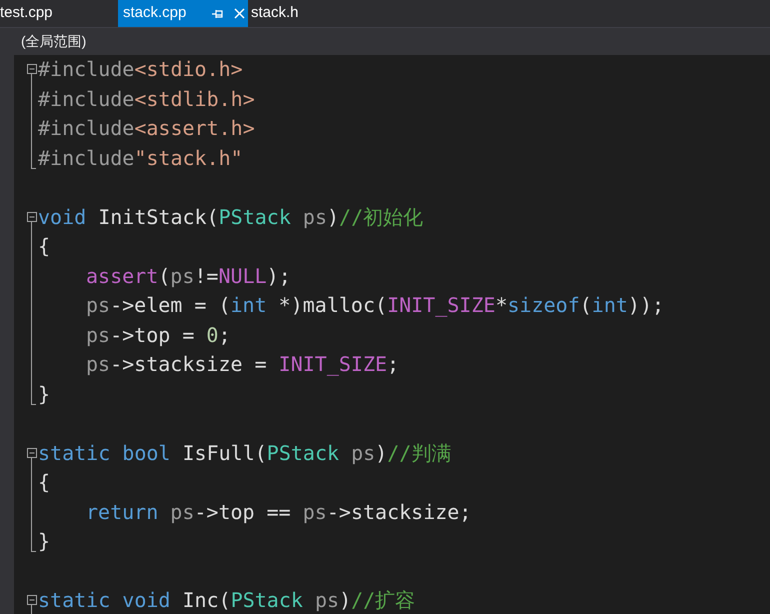  Describe the element at coordinates (158, 335) in the screenshot. I see `code-line: ps->top = 0;` at that location.